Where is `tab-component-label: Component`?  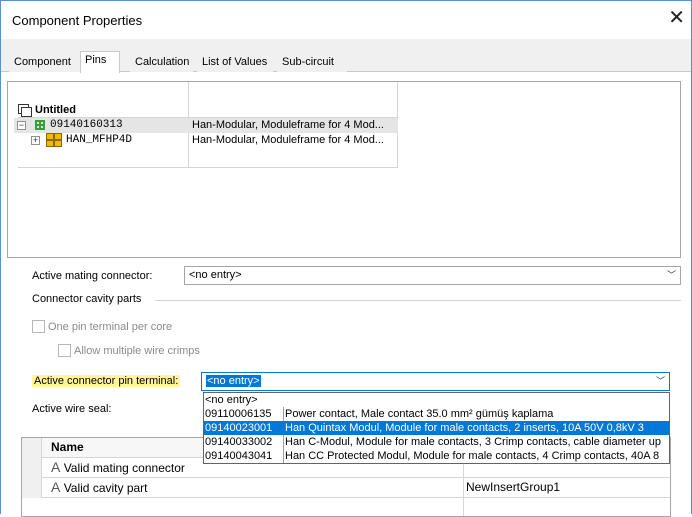
tab-component-label: Component is located at coordinates (42, 62).